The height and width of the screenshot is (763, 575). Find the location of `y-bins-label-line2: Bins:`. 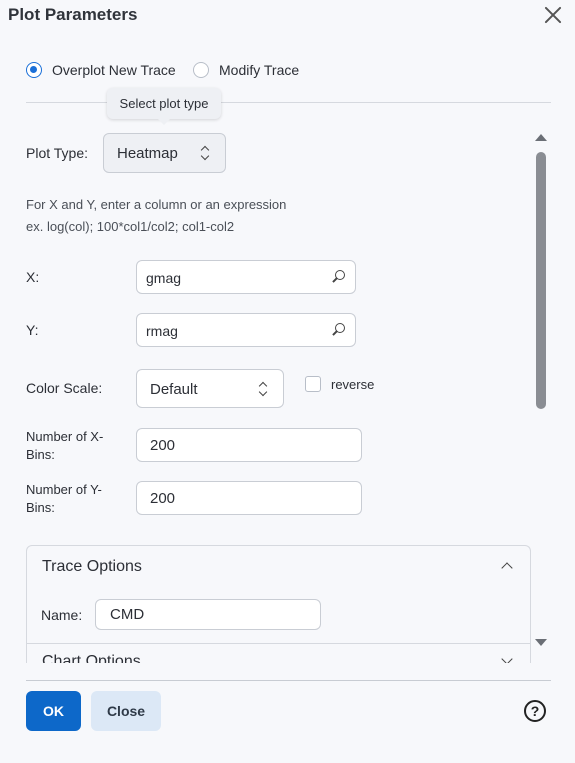

y-bins-label-line2: Bins: is located at coordinates (40, 507).